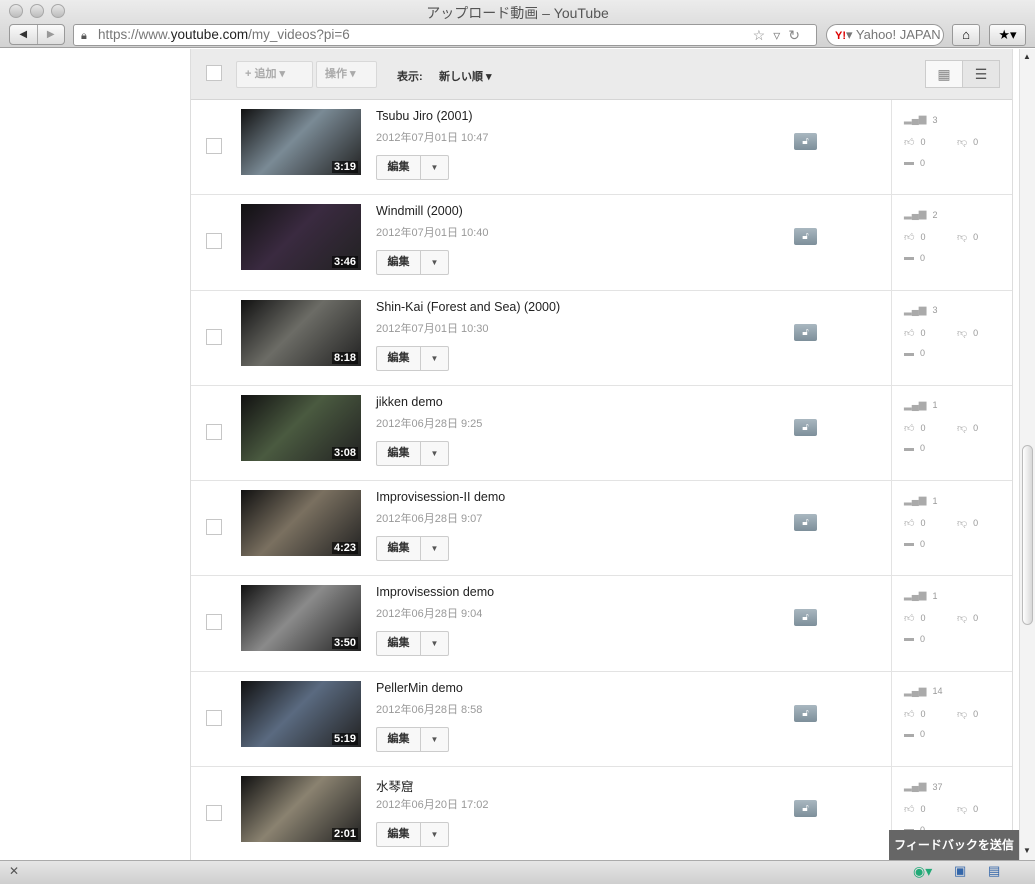 The width and height of the screenshot is (1035, 884). What do you see at coordinates (763, 35) in the screenshot?
I see `bookmark-star-icon: ☆` at bounding box center [763, 35].